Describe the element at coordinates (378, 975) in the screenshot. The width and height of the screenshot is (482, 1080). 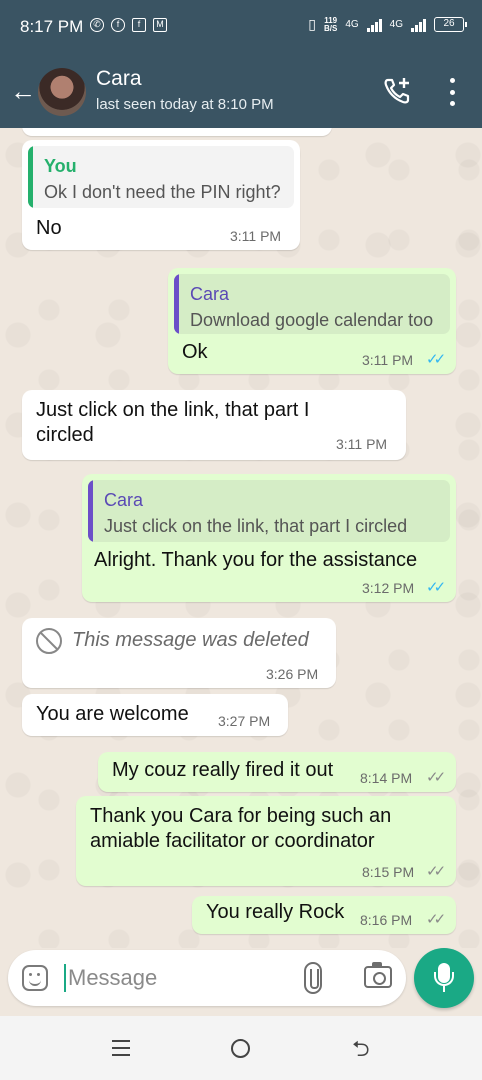
I see `camera-icon` at that location.